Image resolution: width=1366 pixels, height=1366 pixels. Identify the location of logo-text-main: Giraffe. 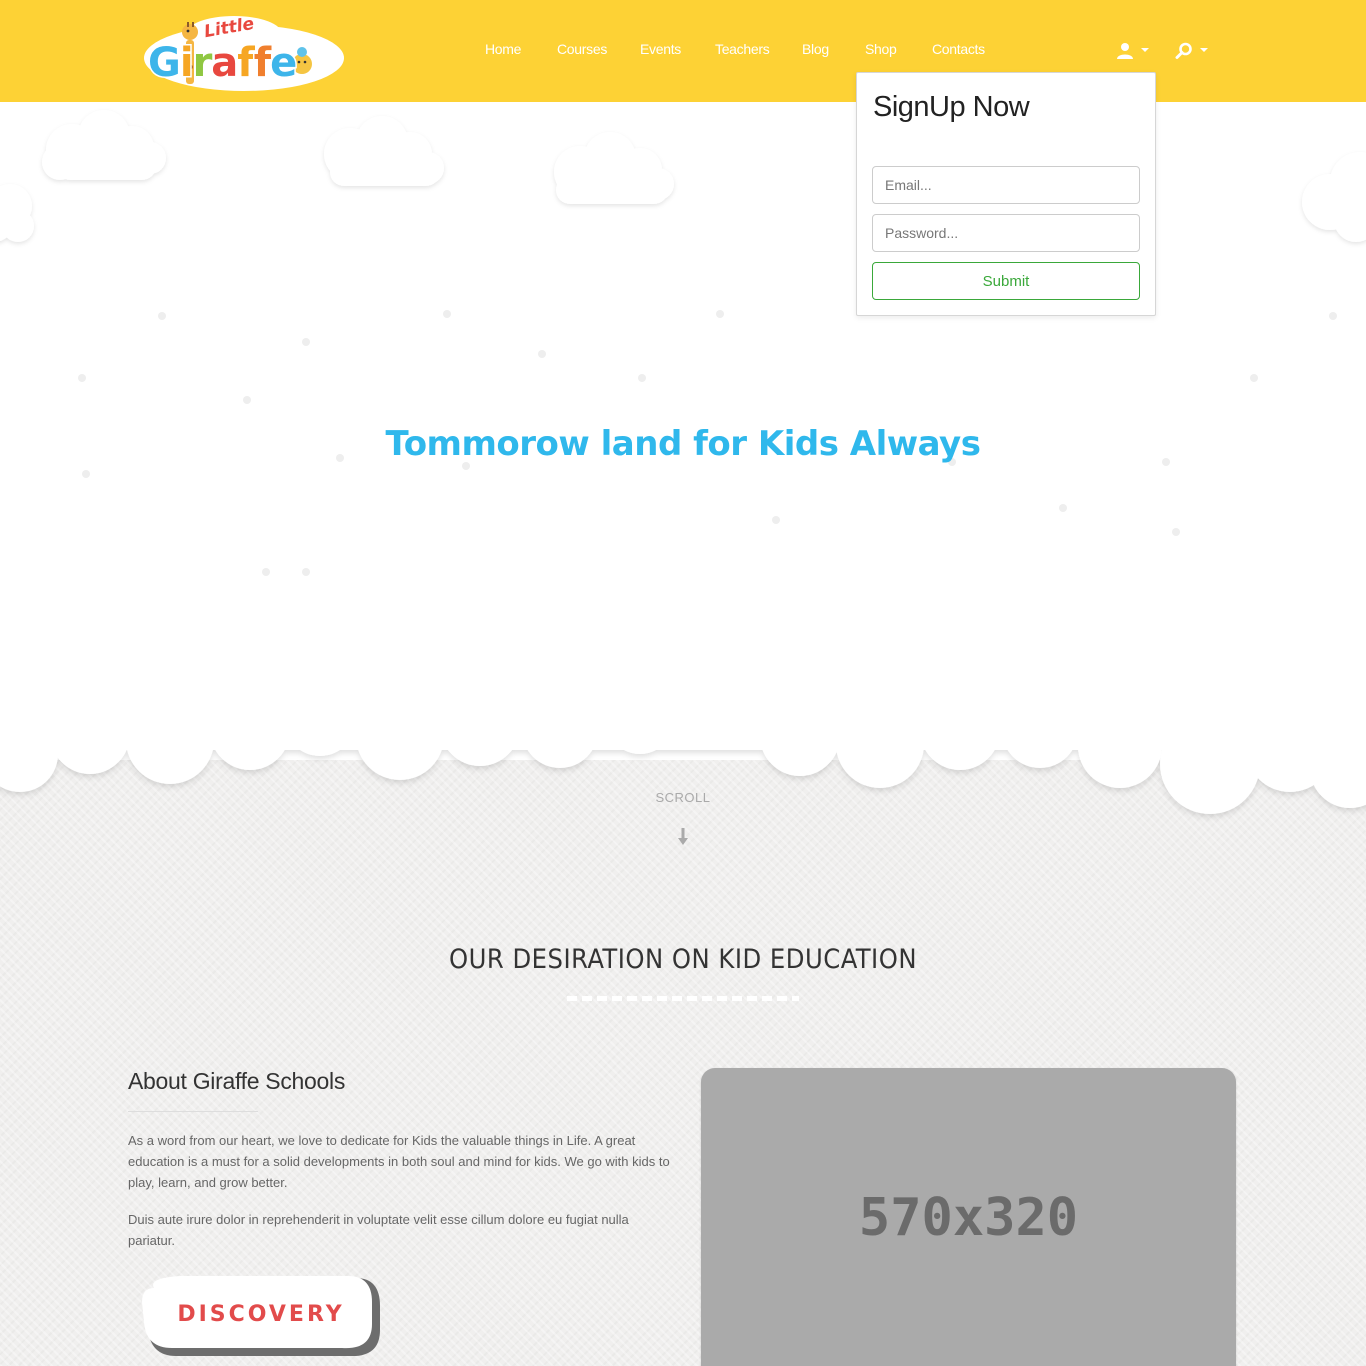
(223, 63).